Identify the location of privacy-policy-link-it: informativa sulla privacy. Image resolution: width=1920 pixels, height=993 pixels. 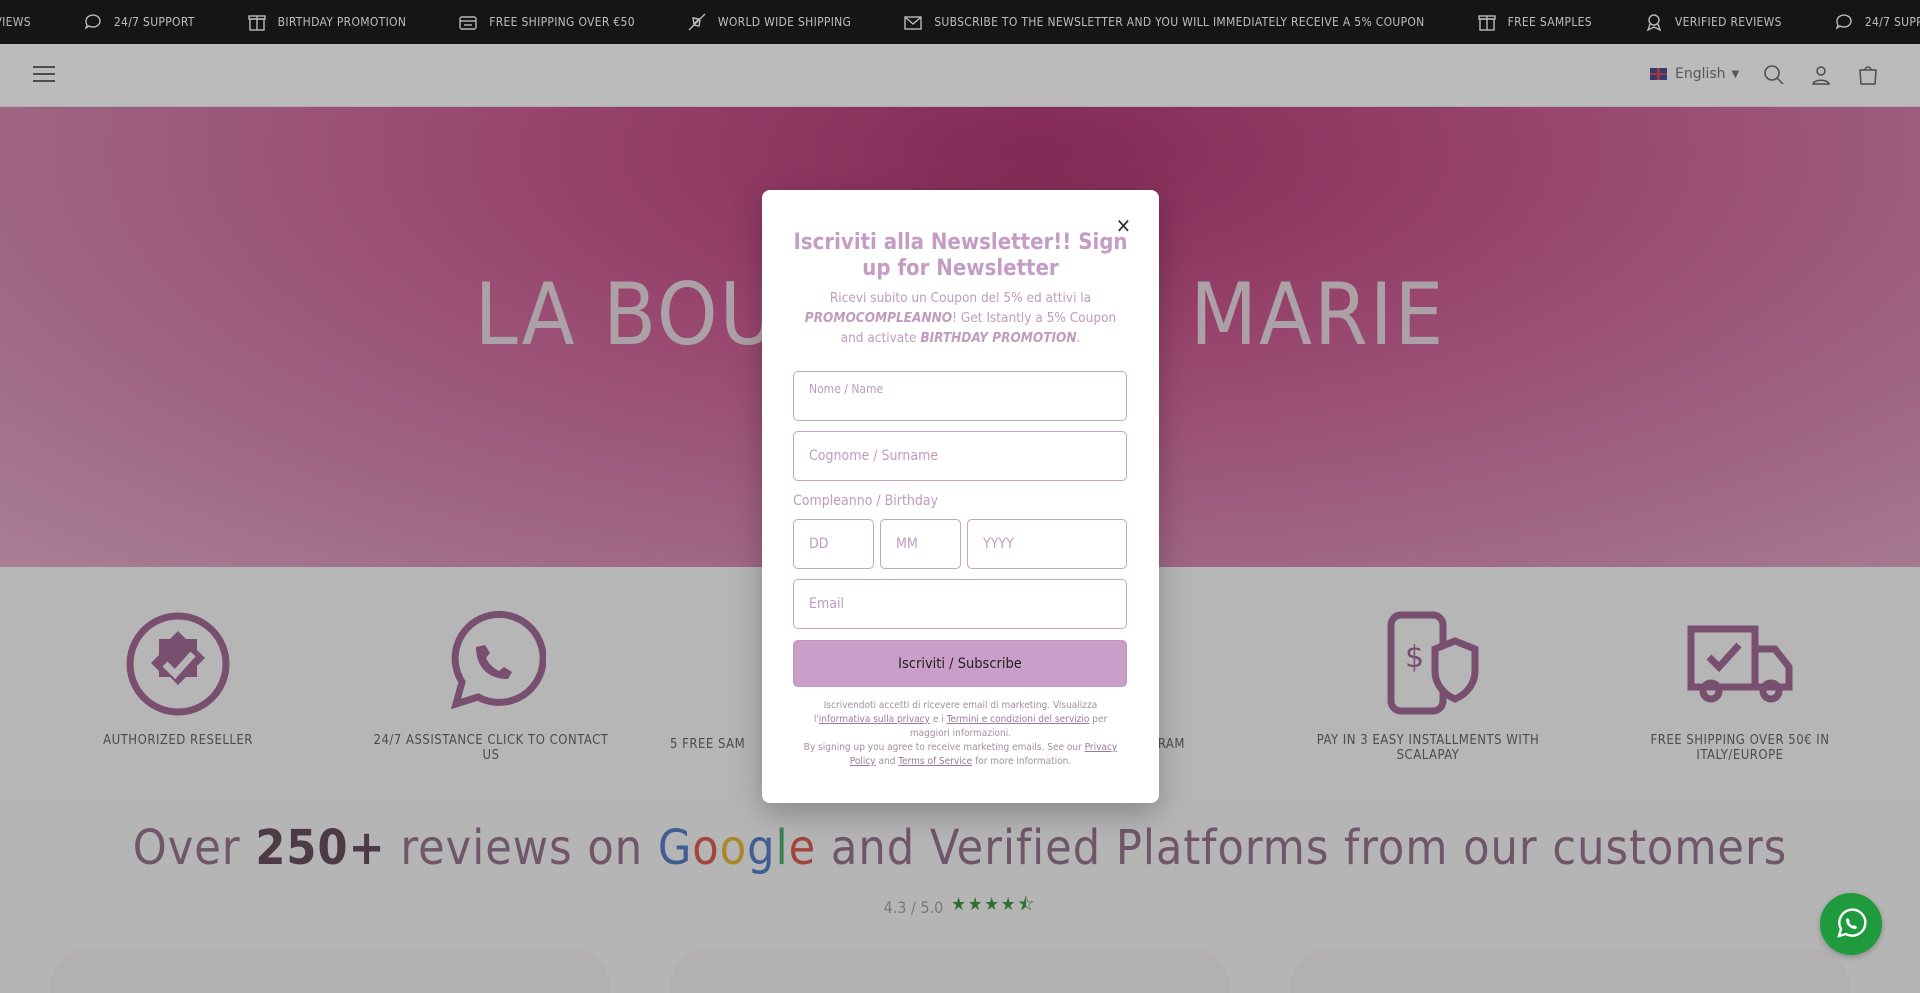
(874, 719).